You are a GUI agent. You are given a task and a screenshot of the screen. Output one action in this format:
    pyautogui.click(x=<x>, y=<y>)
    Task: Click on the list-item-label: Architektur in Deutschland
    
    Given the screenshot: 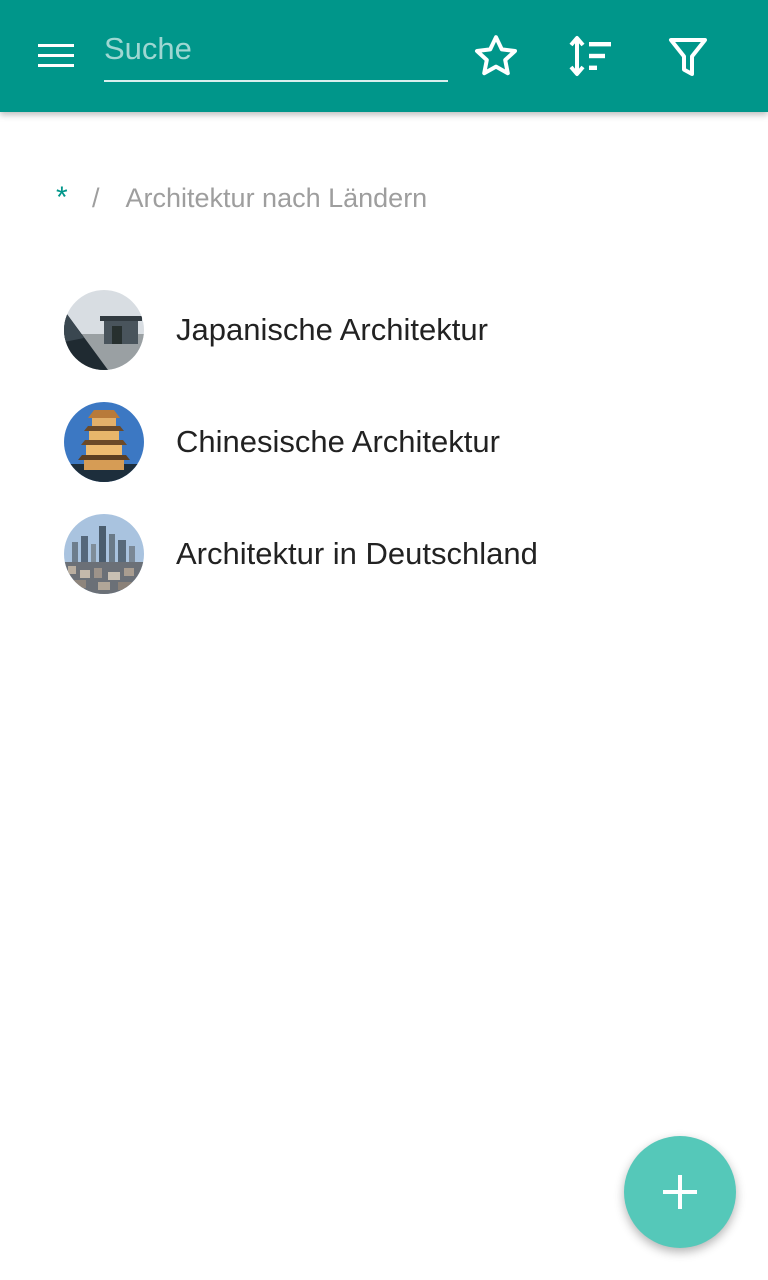 What is the action you would take?
    pyautogui.click(x=357, y=553)
    